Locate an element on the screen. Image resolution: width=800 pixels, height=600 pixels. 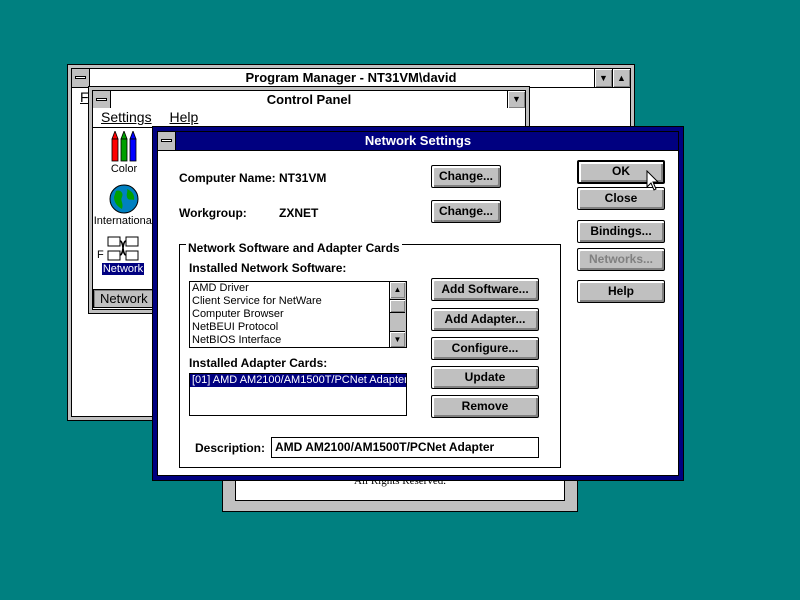
scroll-up-icon: ▲ is located at coordinates (397, 290).